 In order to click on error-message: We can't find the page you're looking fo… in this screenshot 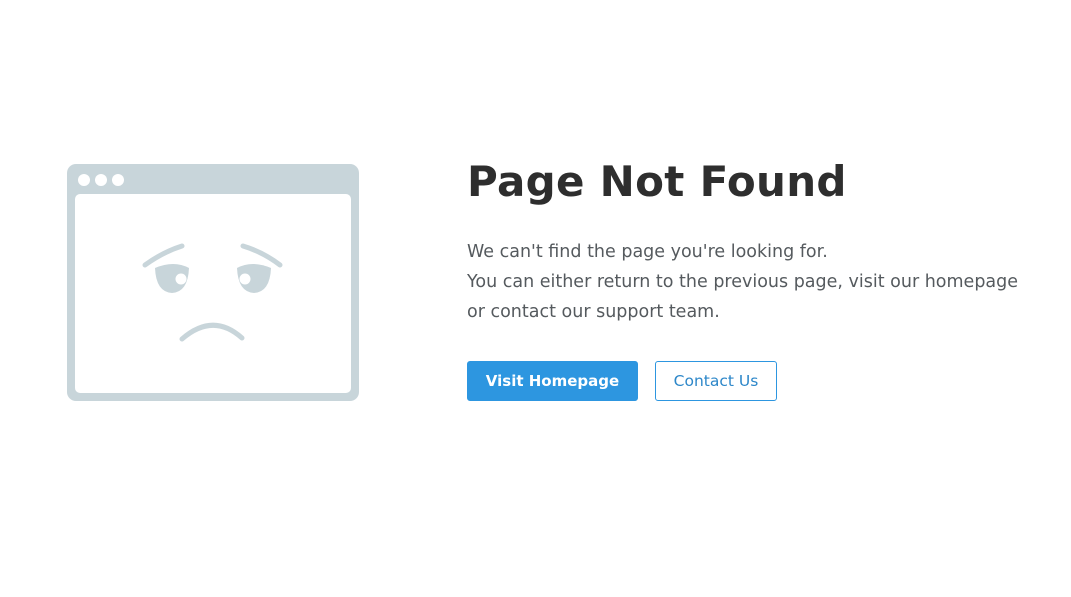, I will do `click(762, 282)`.